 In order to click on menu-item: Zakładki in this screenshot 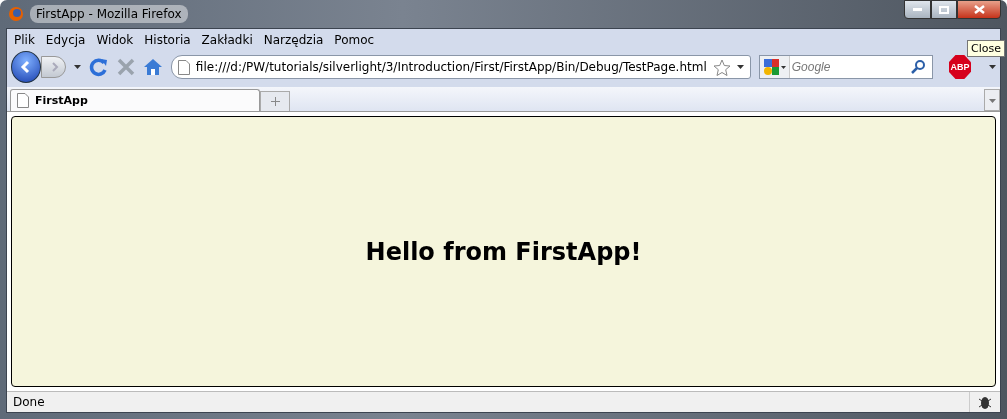, I will do `click(227, 40)`.